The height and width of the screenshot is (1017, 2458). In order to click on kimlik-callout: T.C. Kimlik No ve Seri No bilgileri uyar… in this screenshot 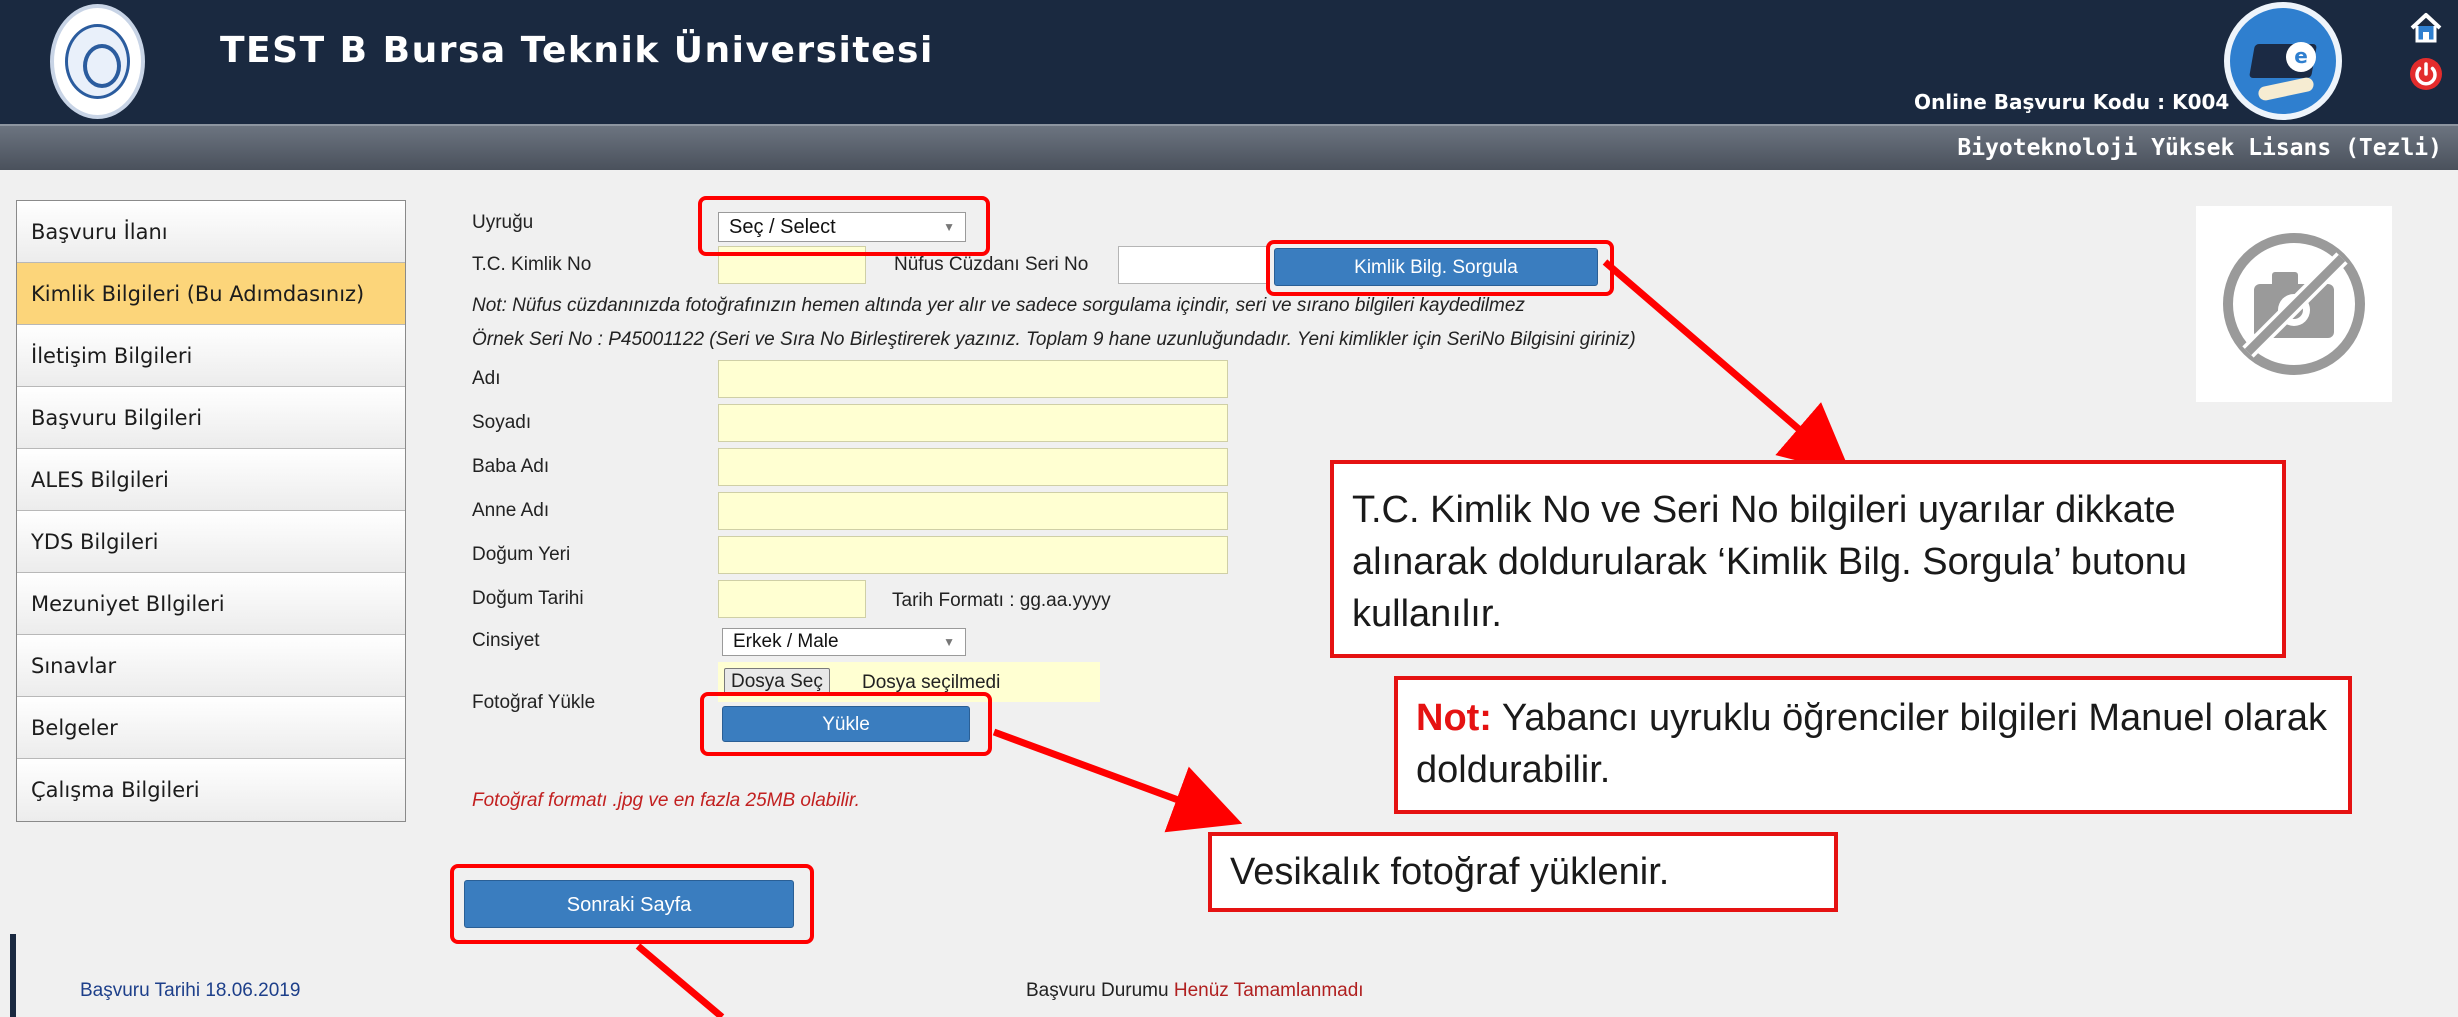, I will do `click(1808, 559)`.